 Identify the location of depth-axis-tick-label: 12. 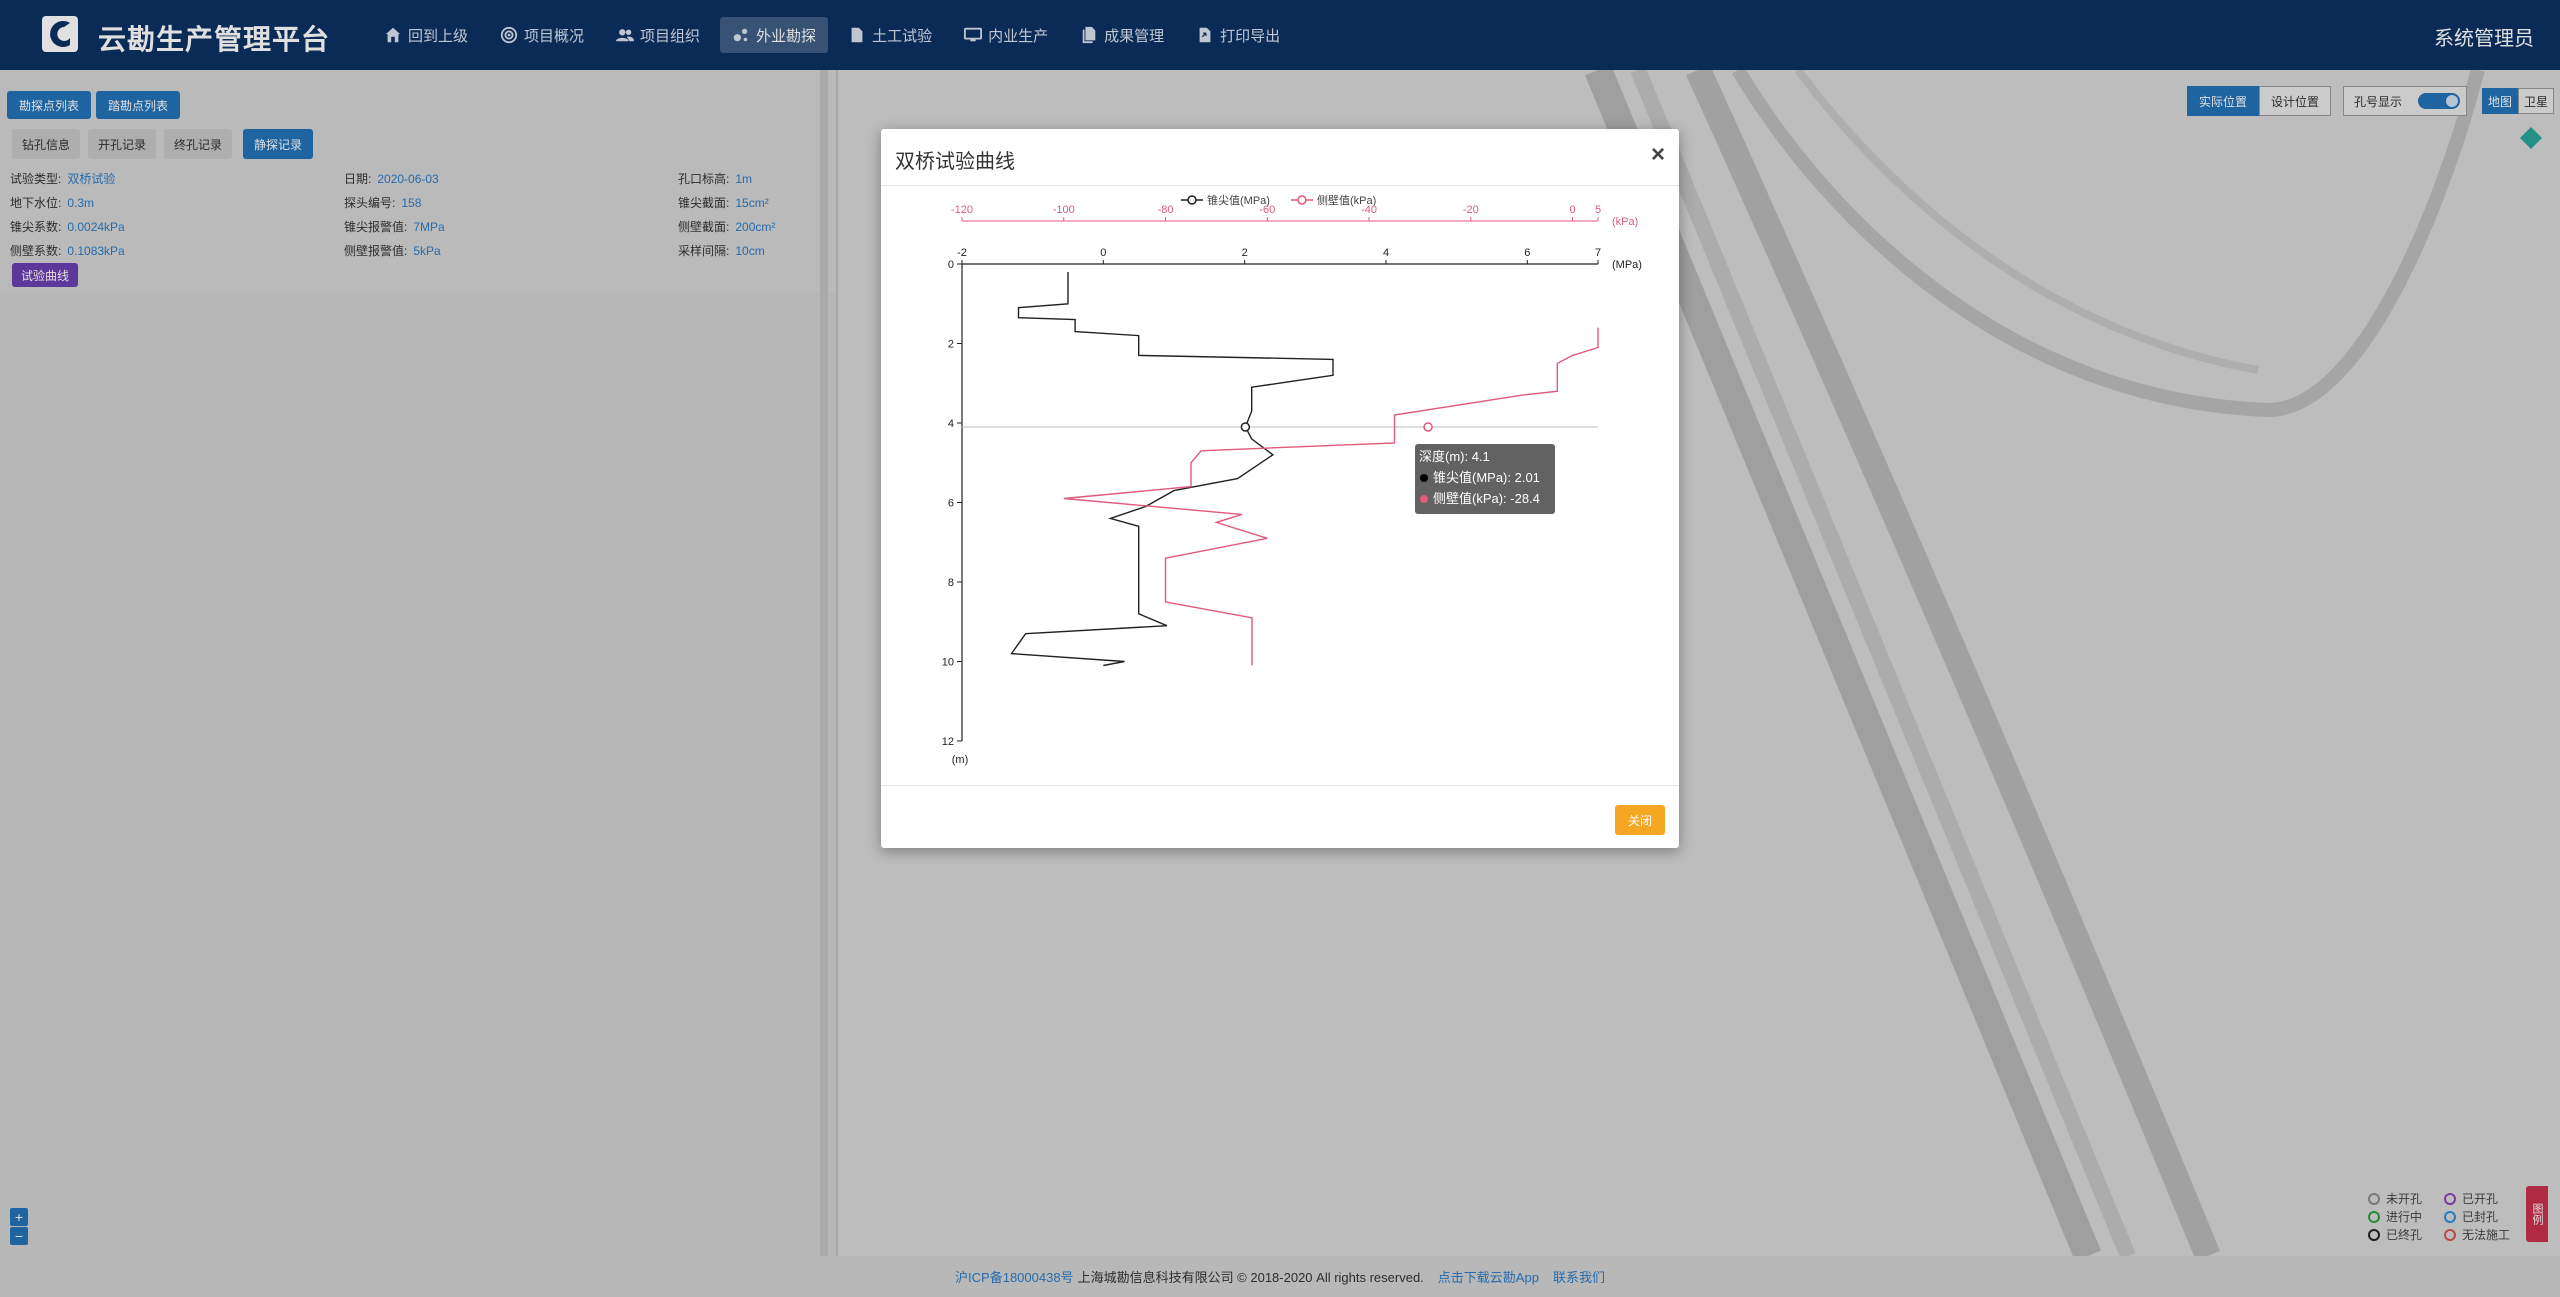
(948, 742).